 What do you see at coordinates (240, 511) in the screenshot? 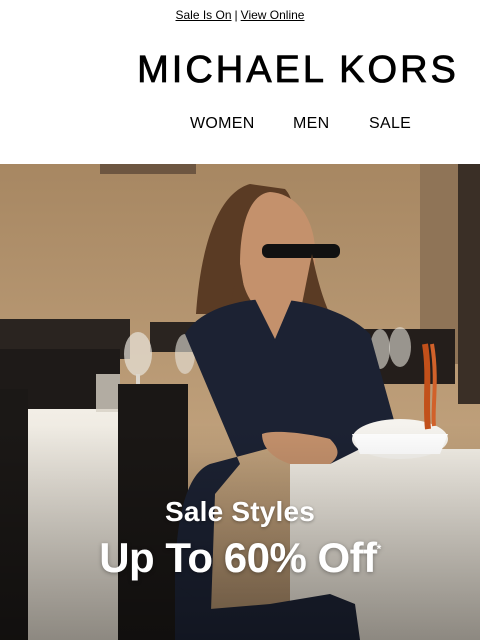
I see `hero-headline: Sale Styles` at bounding box center [240, 511].